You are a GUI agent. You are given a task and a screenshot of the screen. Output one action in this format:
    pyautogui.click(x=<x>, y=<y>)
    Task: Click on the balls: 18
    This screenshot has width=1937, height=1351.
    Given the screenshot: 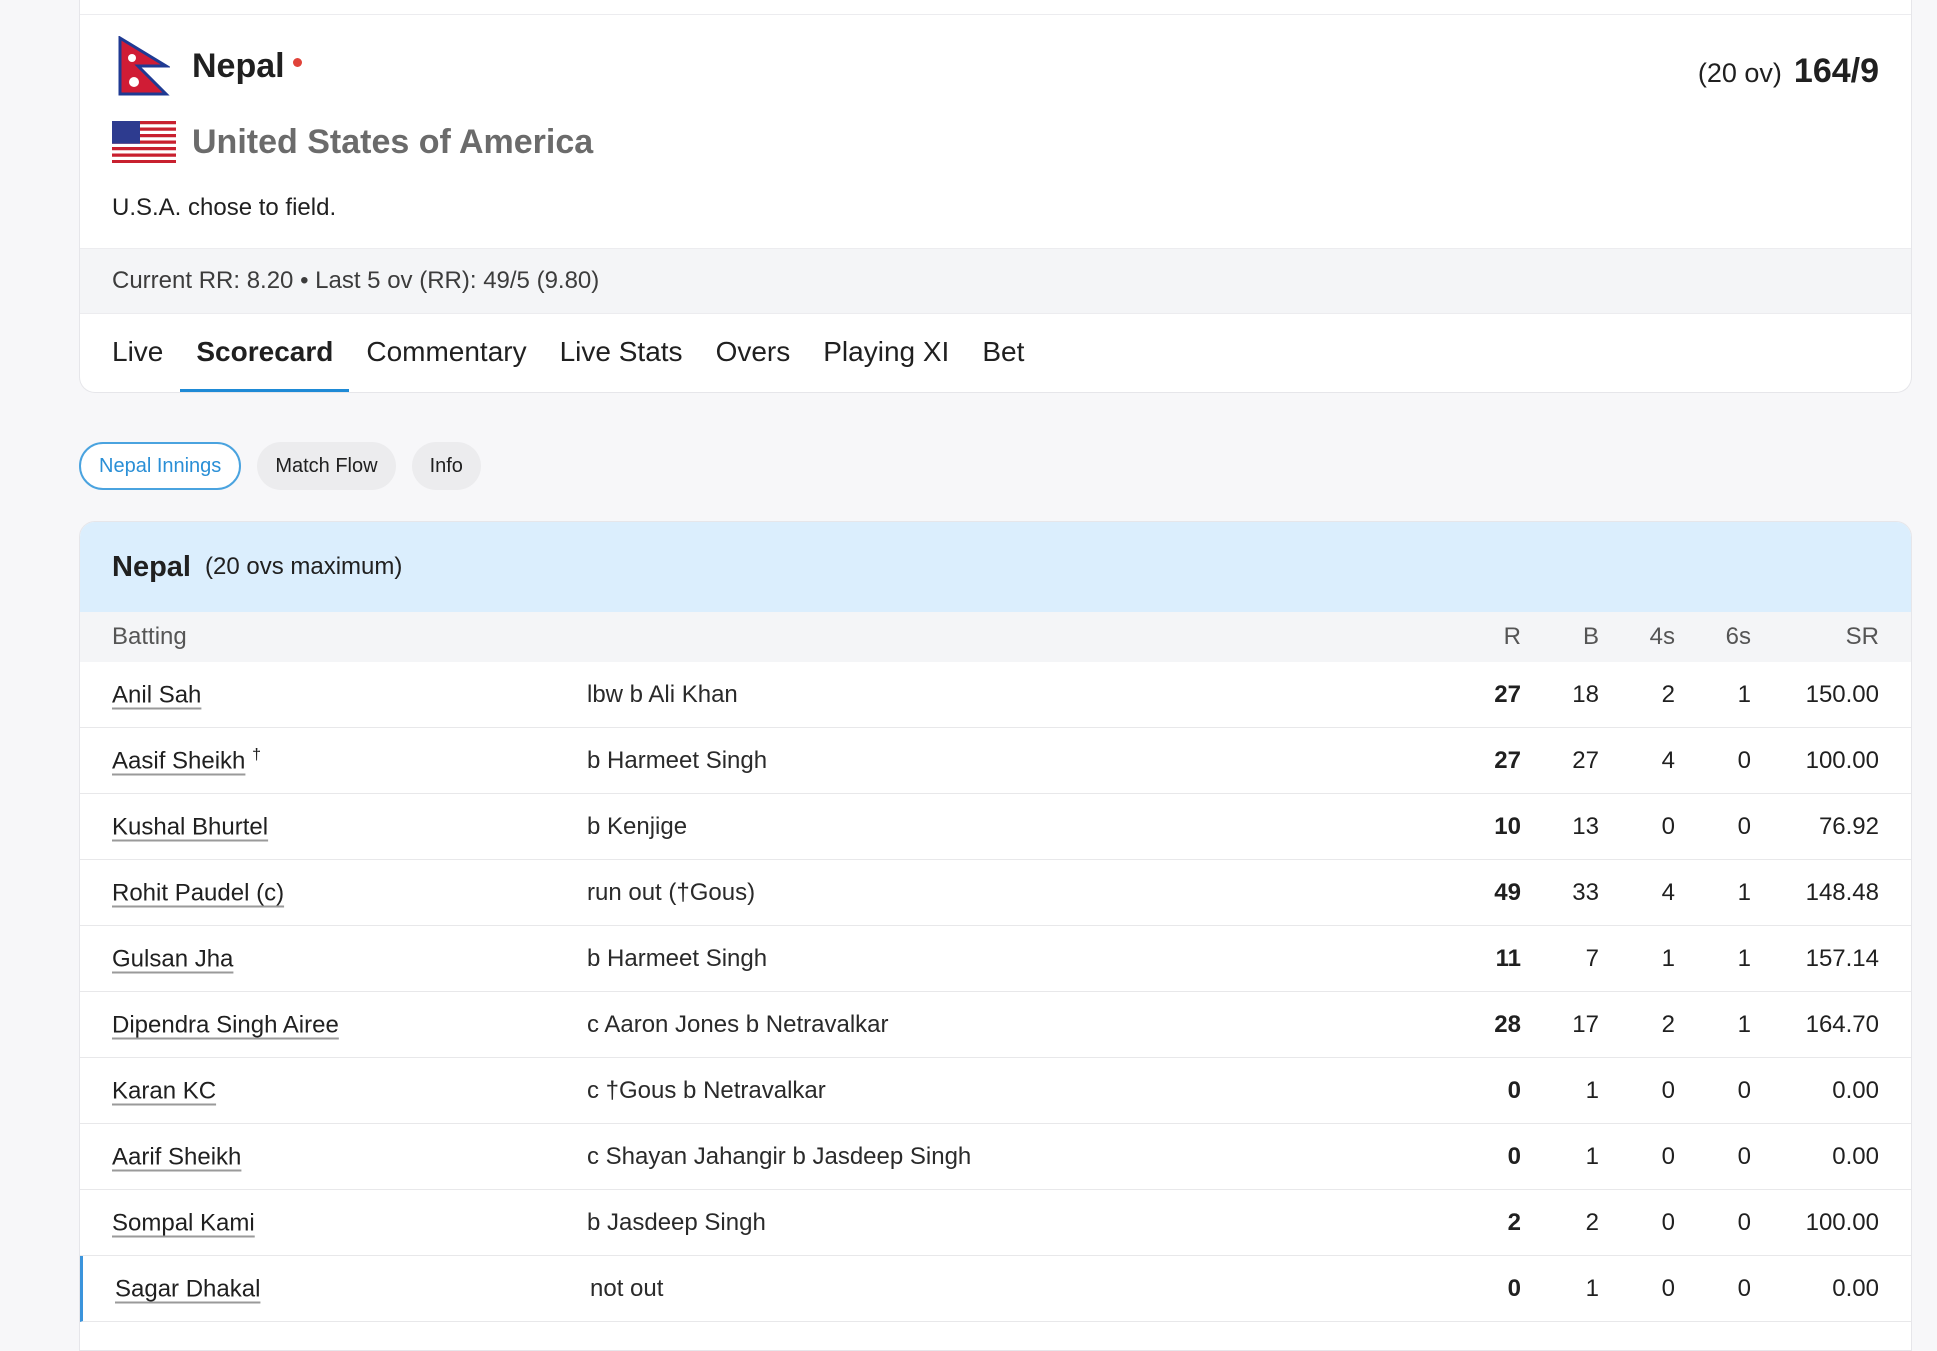 What is the action you would take?
    pyautogui.click(x=1585, y=694)
    